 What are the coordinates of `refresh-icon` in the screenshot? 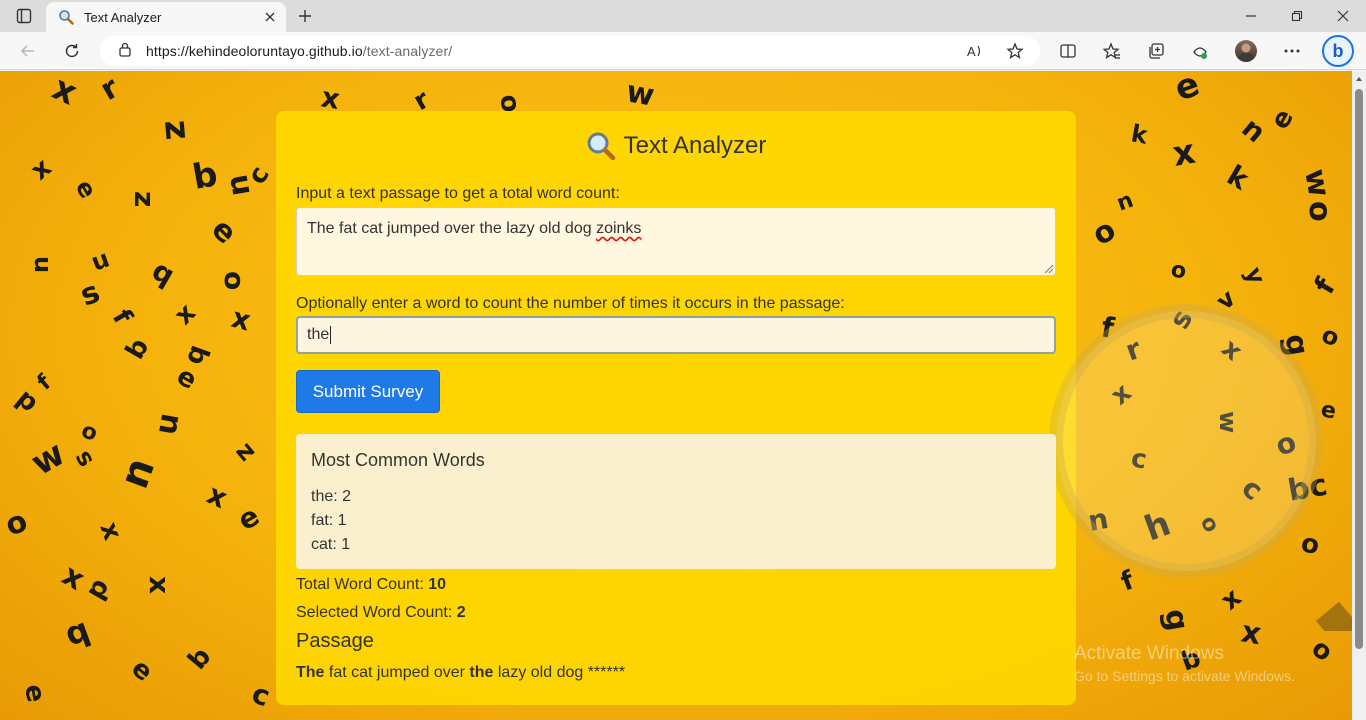 It's located at (72, 51).